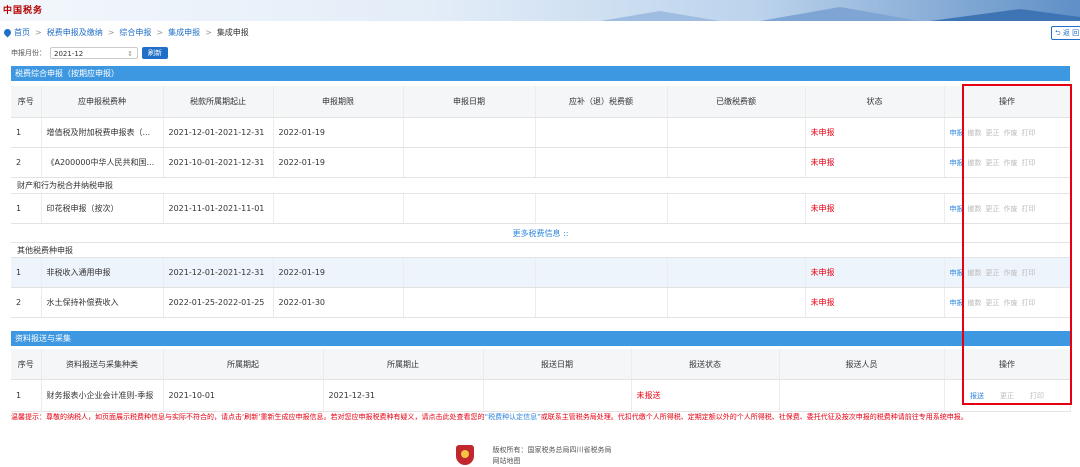  Describe the element at coordinates (28, 53) in the screenshot. I see `month-label: 申报月份：` at that location.